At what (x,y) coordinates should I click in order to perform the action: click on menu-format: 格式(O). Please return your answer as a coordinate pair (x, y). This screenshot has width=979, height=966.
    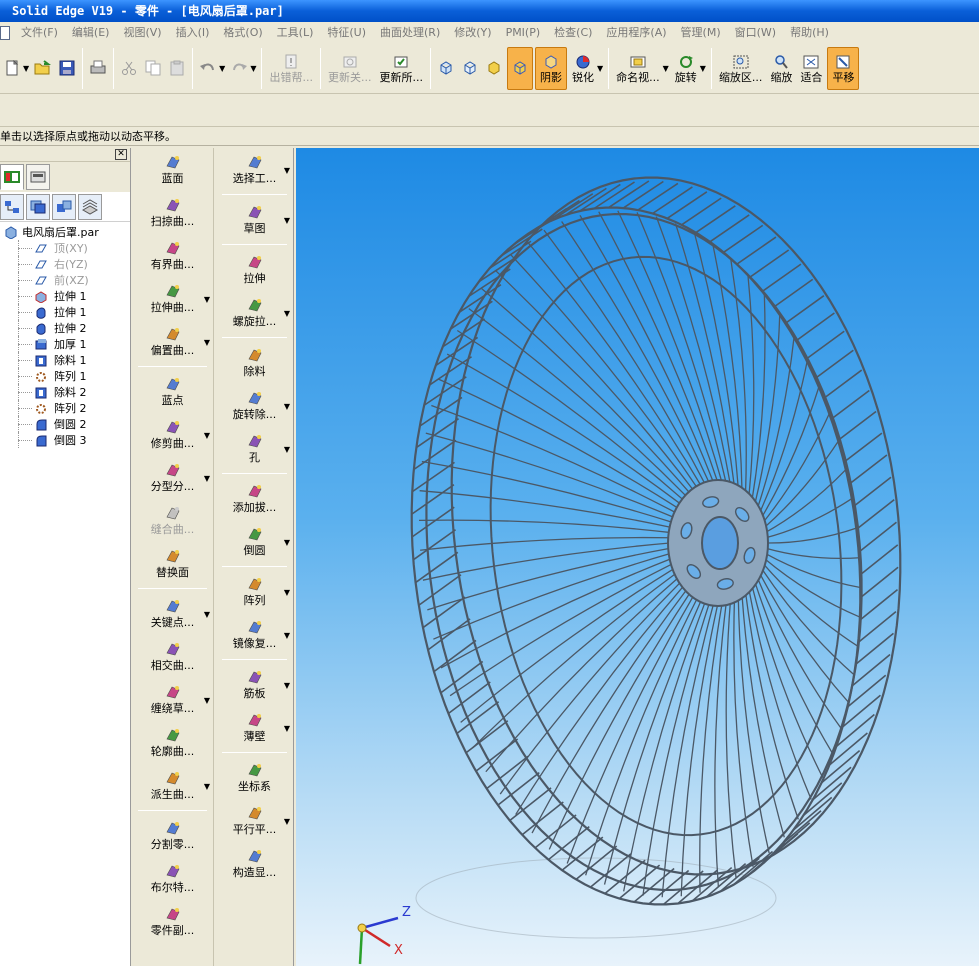
    Looking at the image, I should click on (242, 33).